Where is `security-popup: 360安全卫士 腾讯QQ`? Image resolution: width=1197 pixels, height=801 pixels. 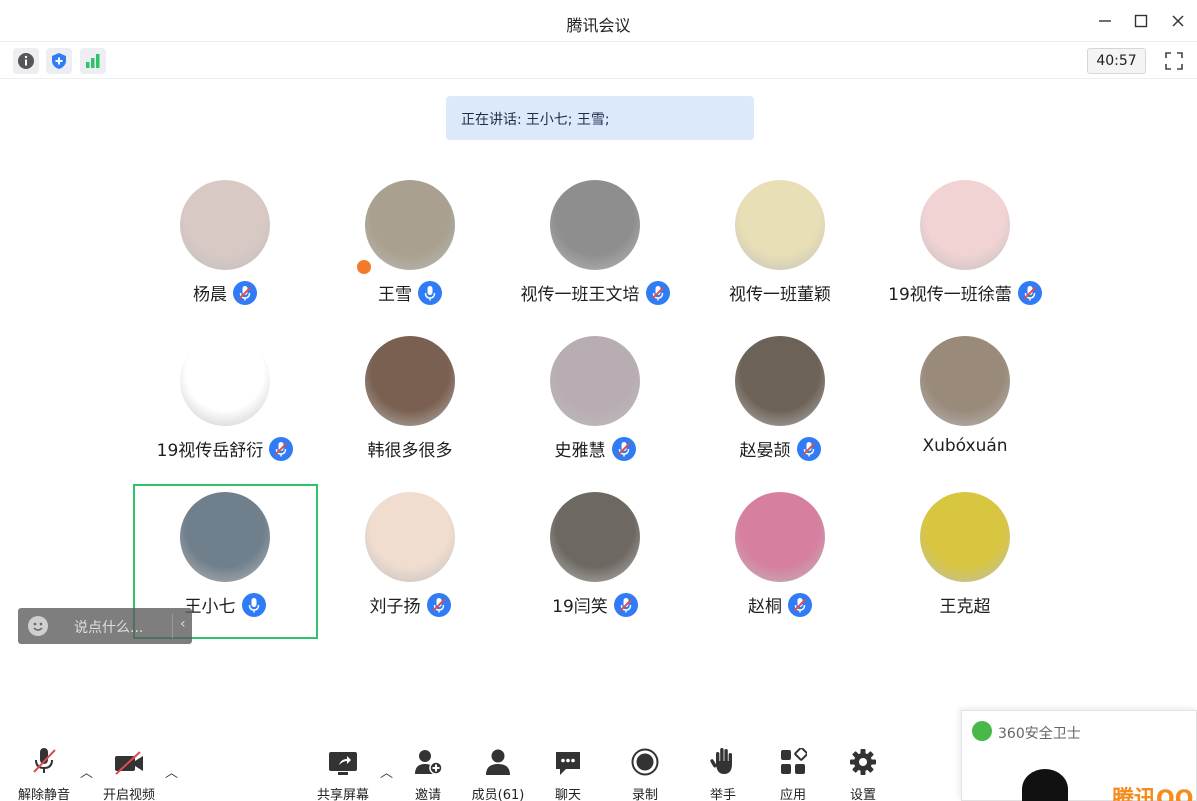
security-popup: 360安全卫士 腾讯QQ is located at coordinates (1079, 755).